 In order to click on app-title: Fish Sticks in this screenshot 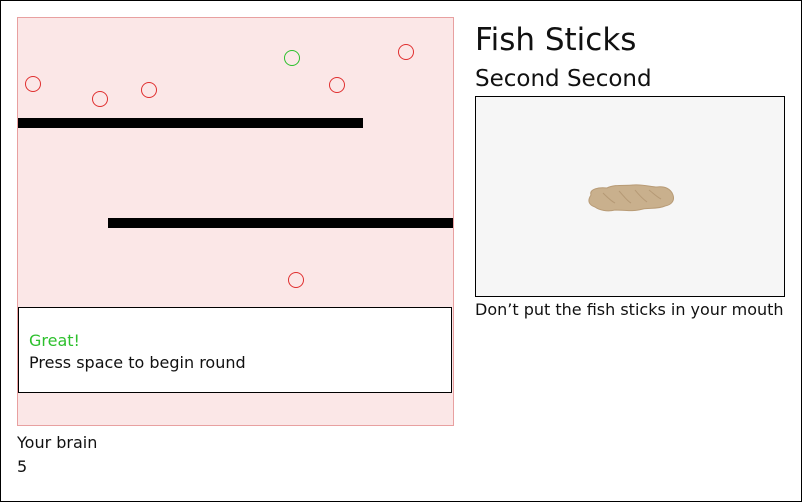, I will do `click(556, 40)`.